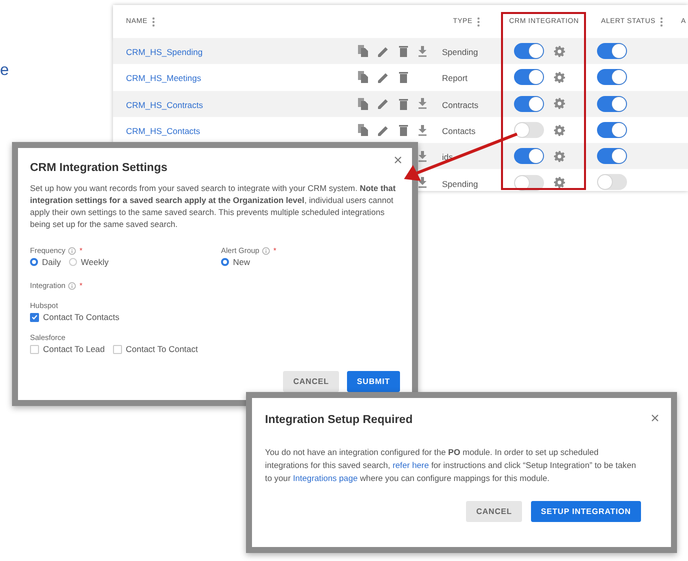  Describe the element at coordinates (325, 478) in the screenshot. I see `link: Integrations page` at that location.